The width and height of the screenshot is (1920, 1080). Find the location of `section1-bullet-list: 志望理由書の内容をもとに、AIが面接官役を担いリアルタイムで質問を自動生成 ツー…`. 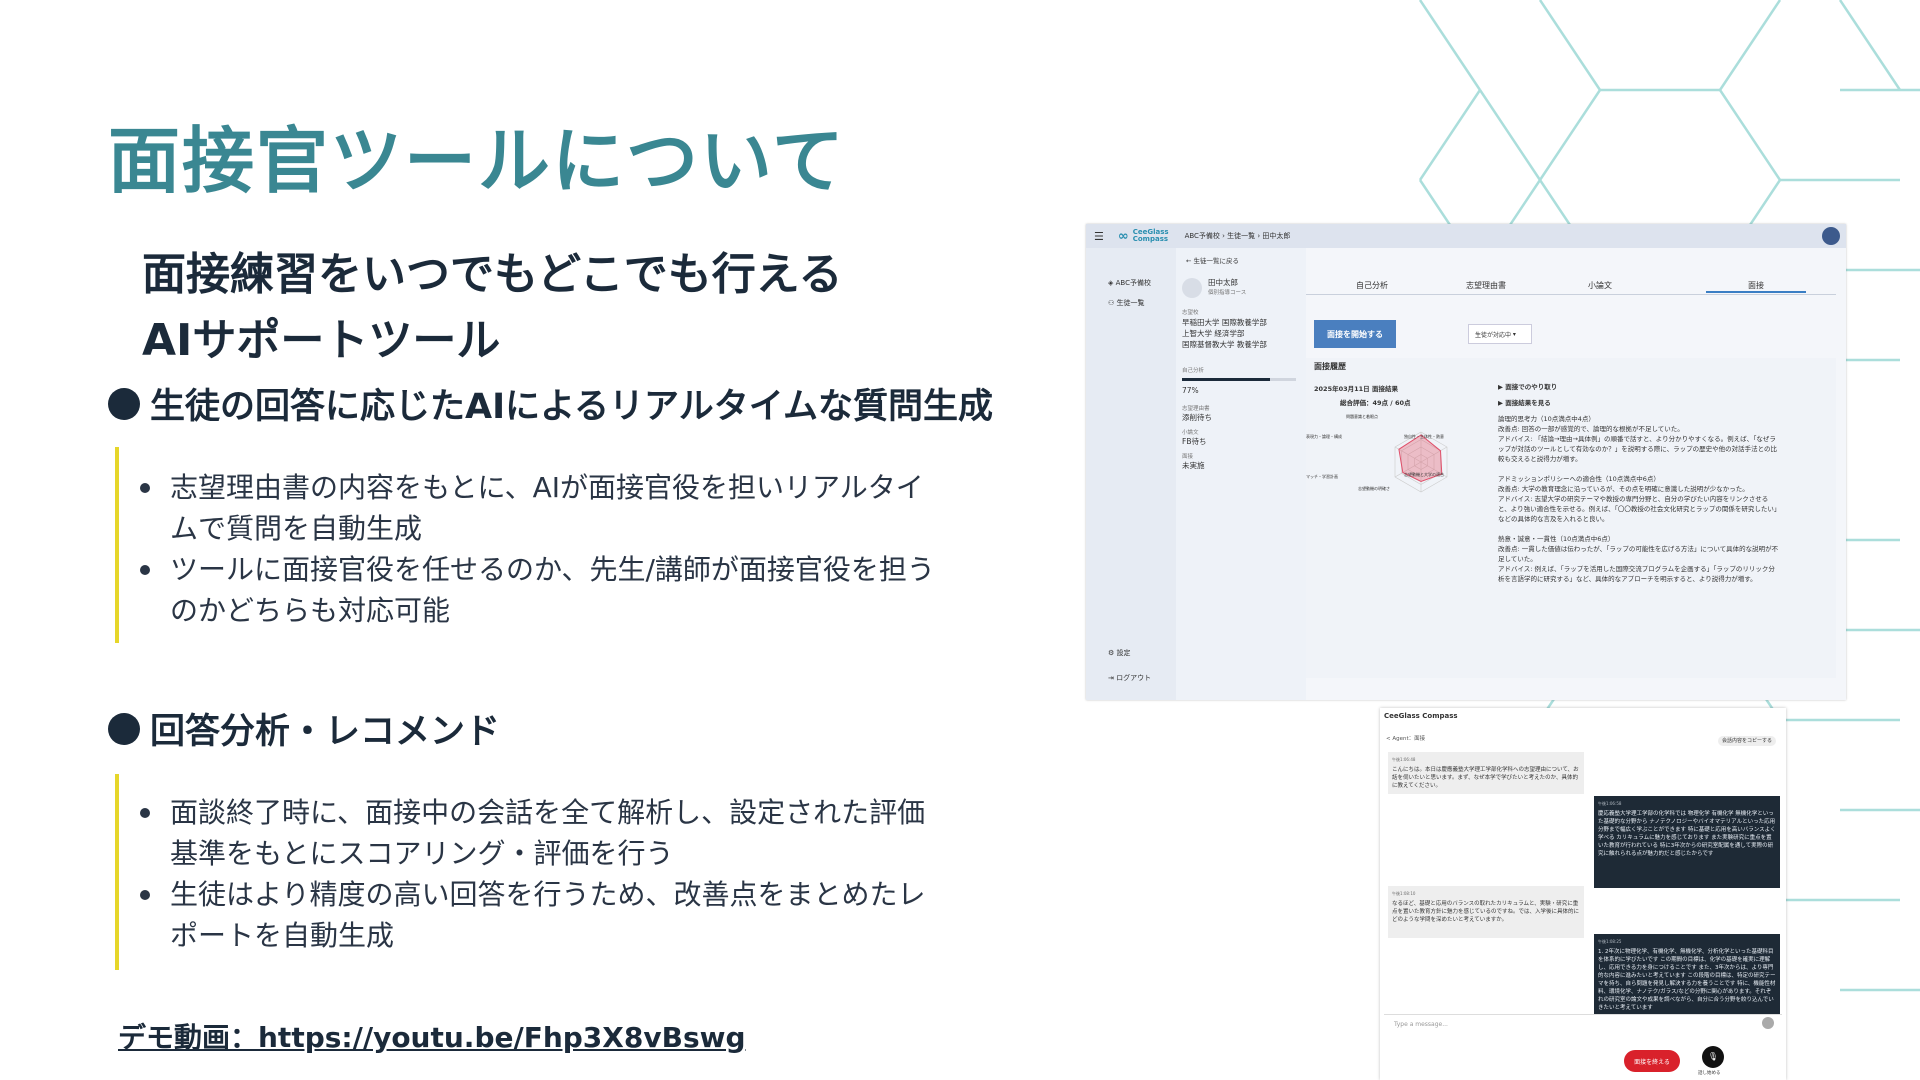

section1-bullet-list: 志望理由書の内容をもとに、AIが面接官役を担いリアルタイムで質問を自動生成 ツー… is located at coordinates (543, 549).